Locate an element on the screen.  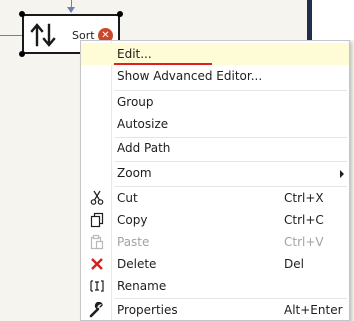
menu-item-properties: Properties Alt+Enter is located at coordinates (215, 310).